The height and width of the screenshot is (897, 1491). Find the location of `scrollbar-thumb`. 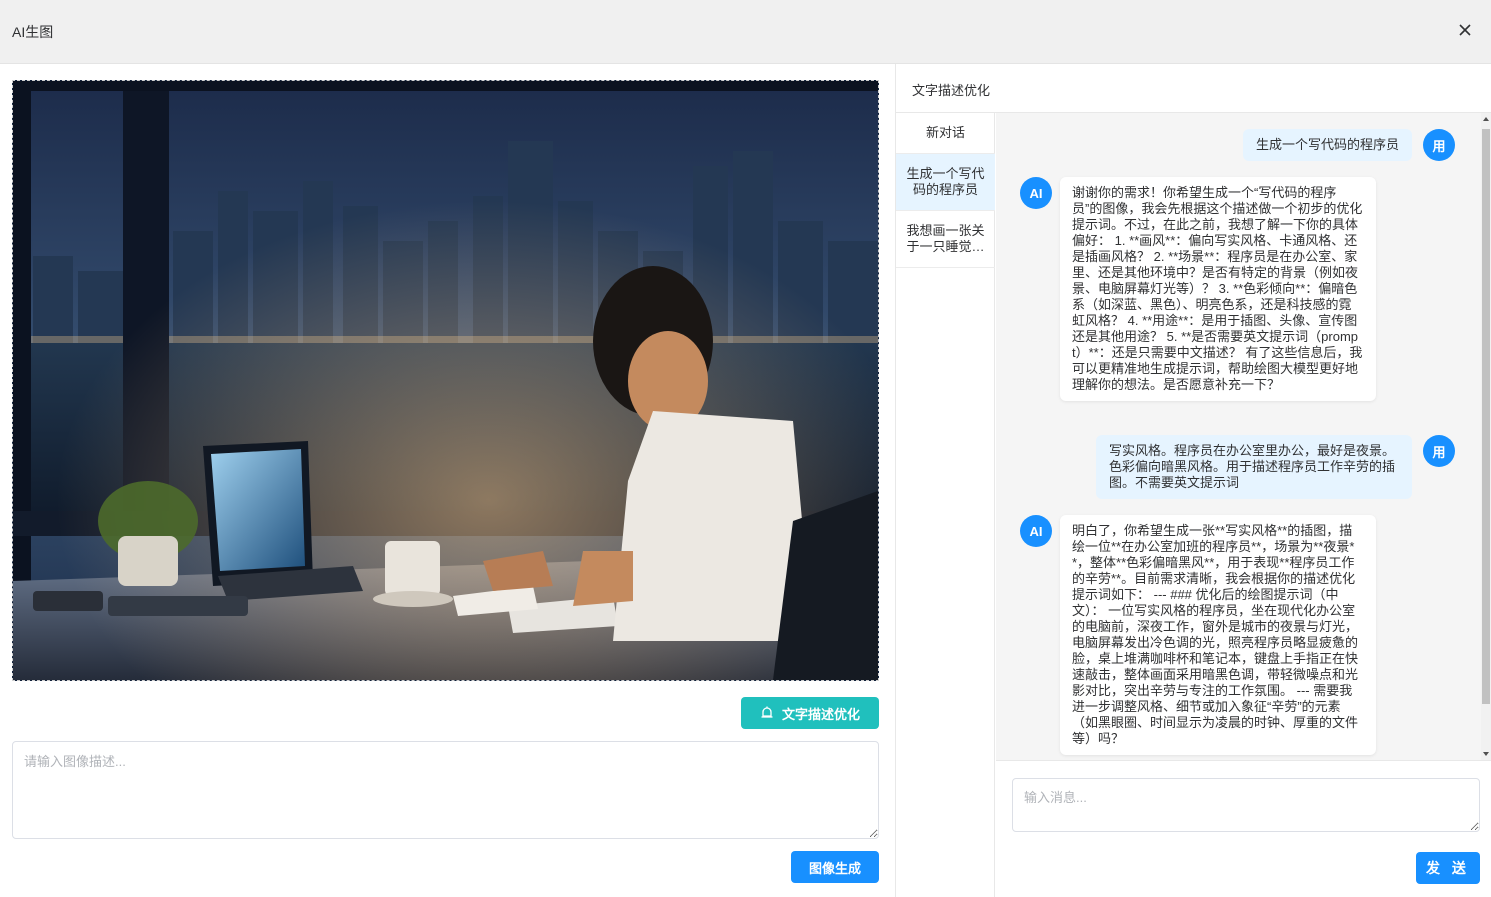

scrollbar-thumb is located at coordinates (1486, 416).